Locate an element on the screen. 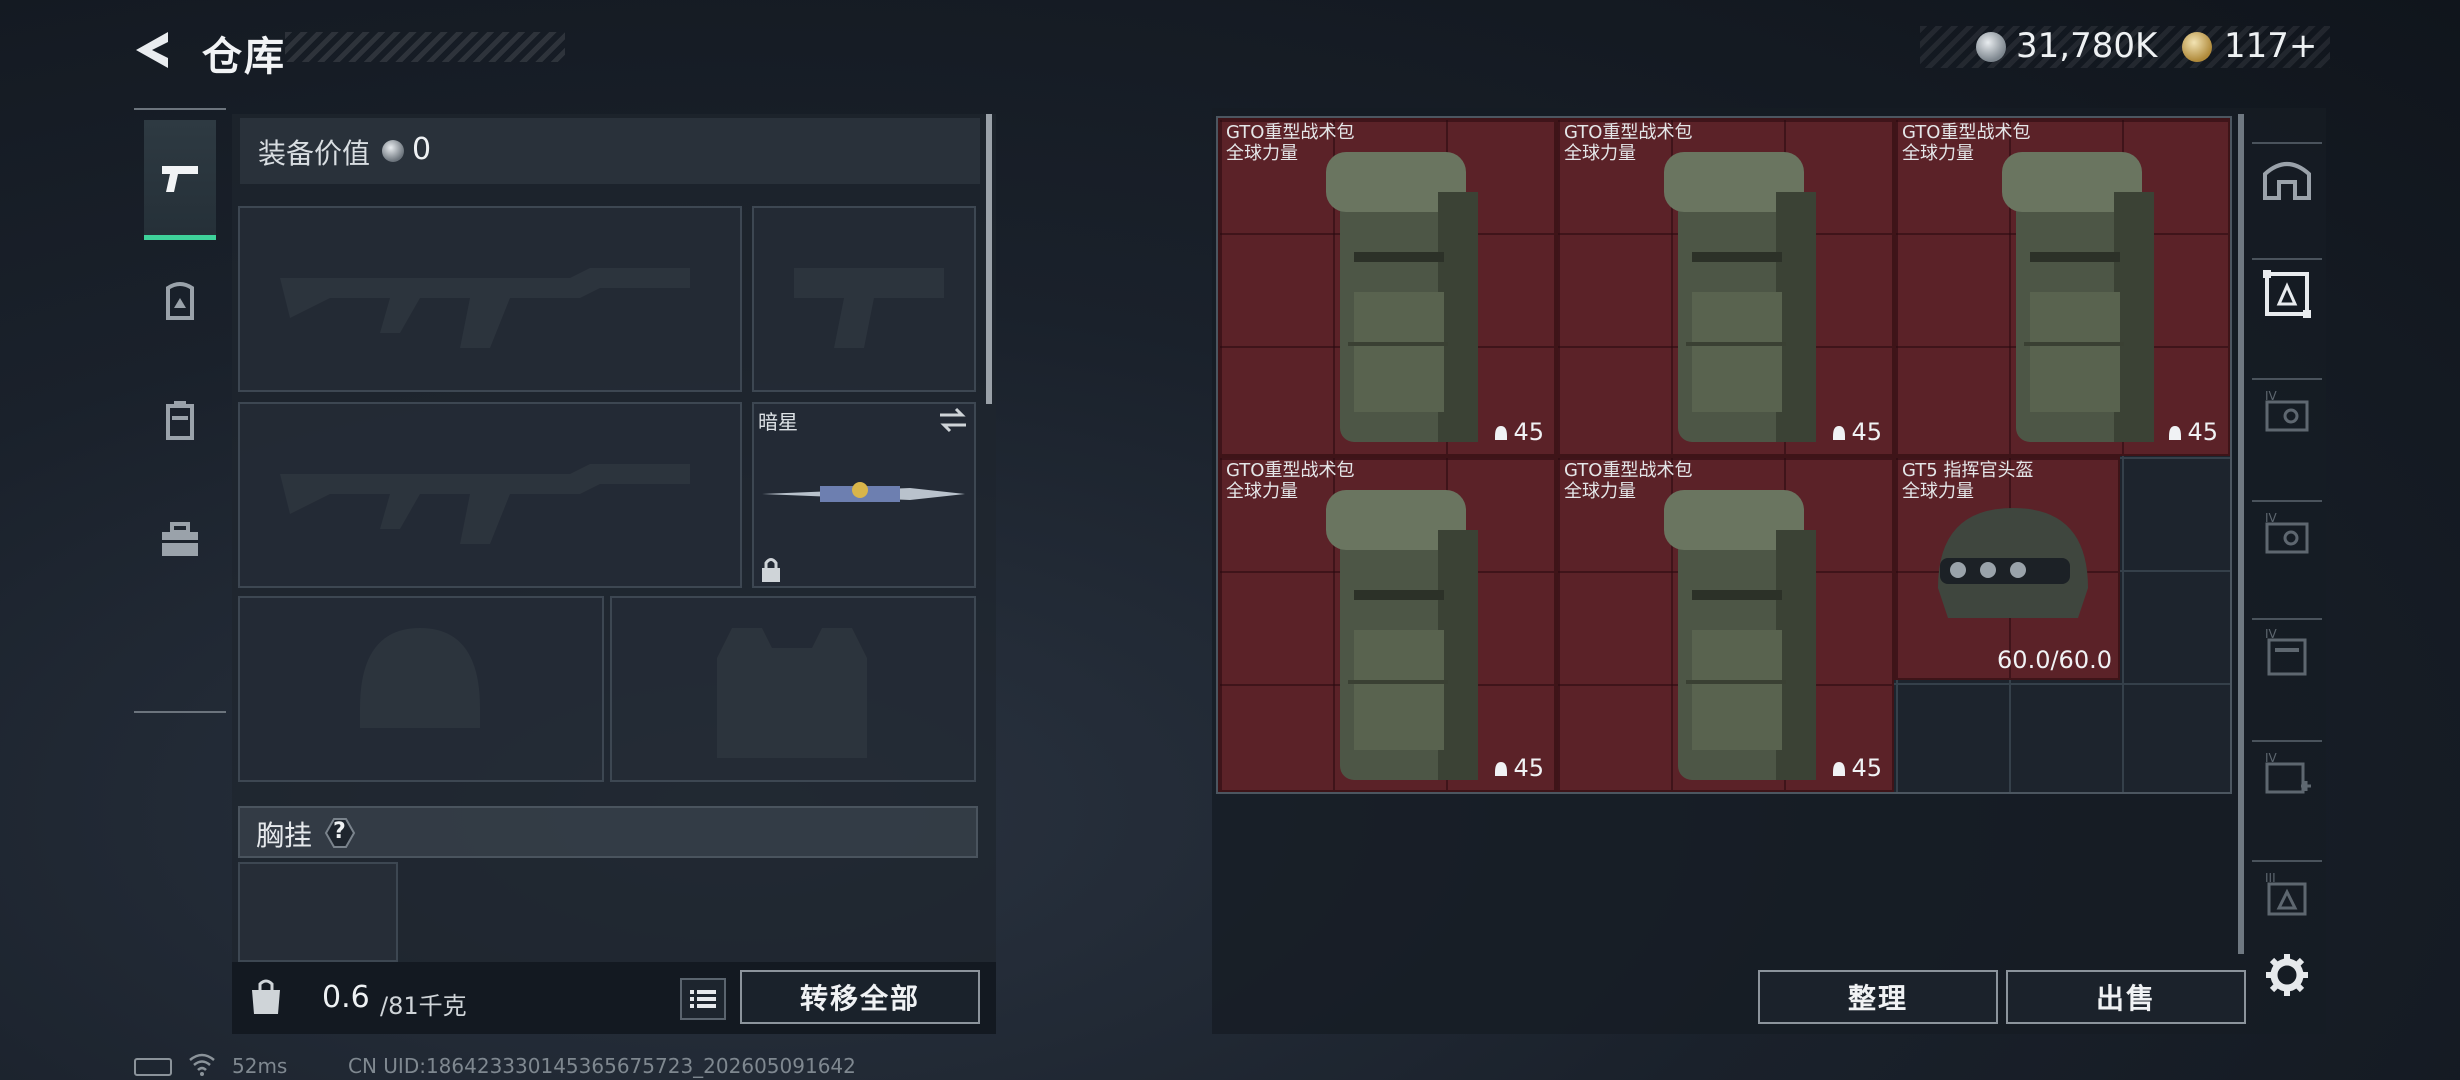  equipment-scrollbar is located at coordinates (989, 259).